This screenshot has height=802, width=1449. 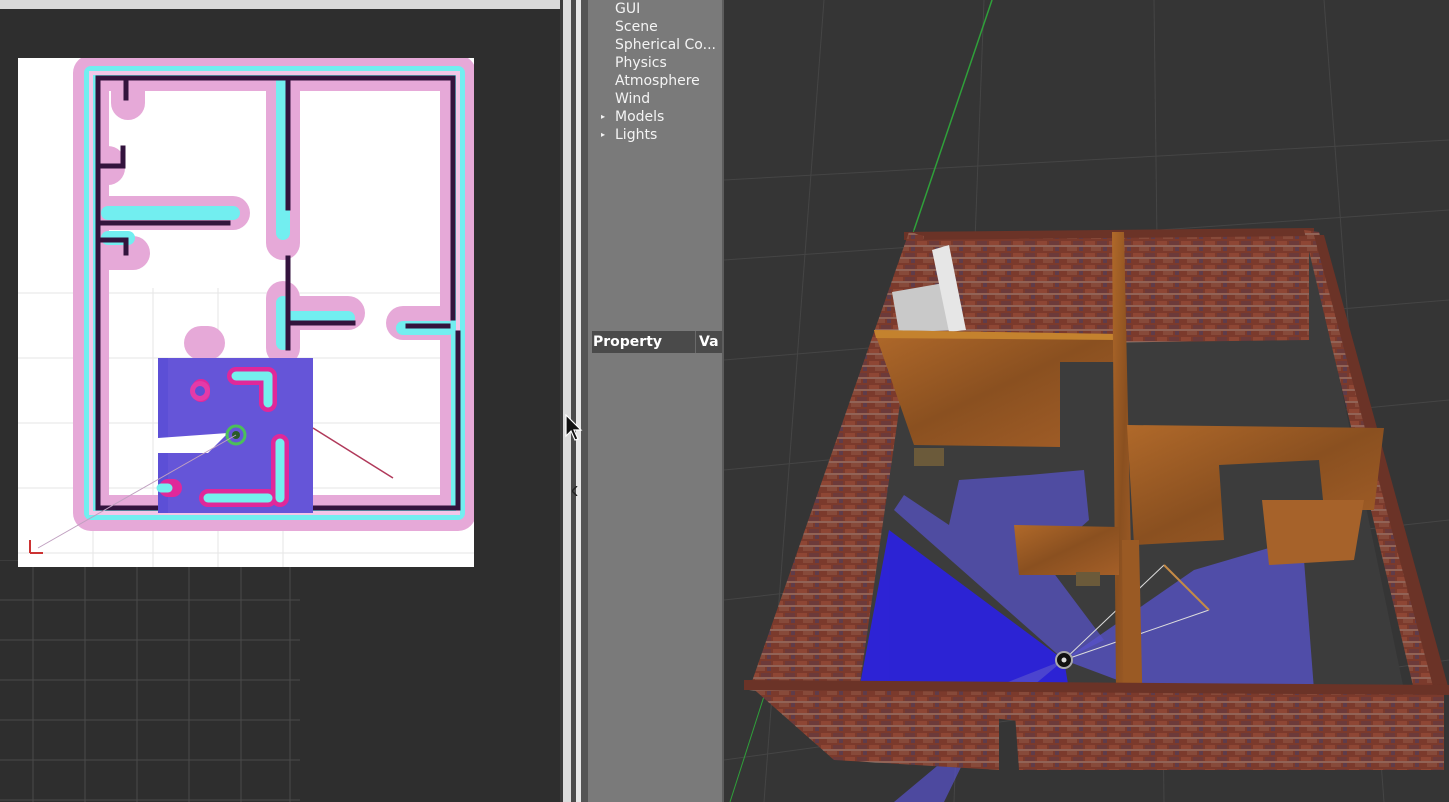 What do you see at coordinates (575, 491) in the screenshot?
I see `splitter-grip-icon` at bounding box center [575, 491].